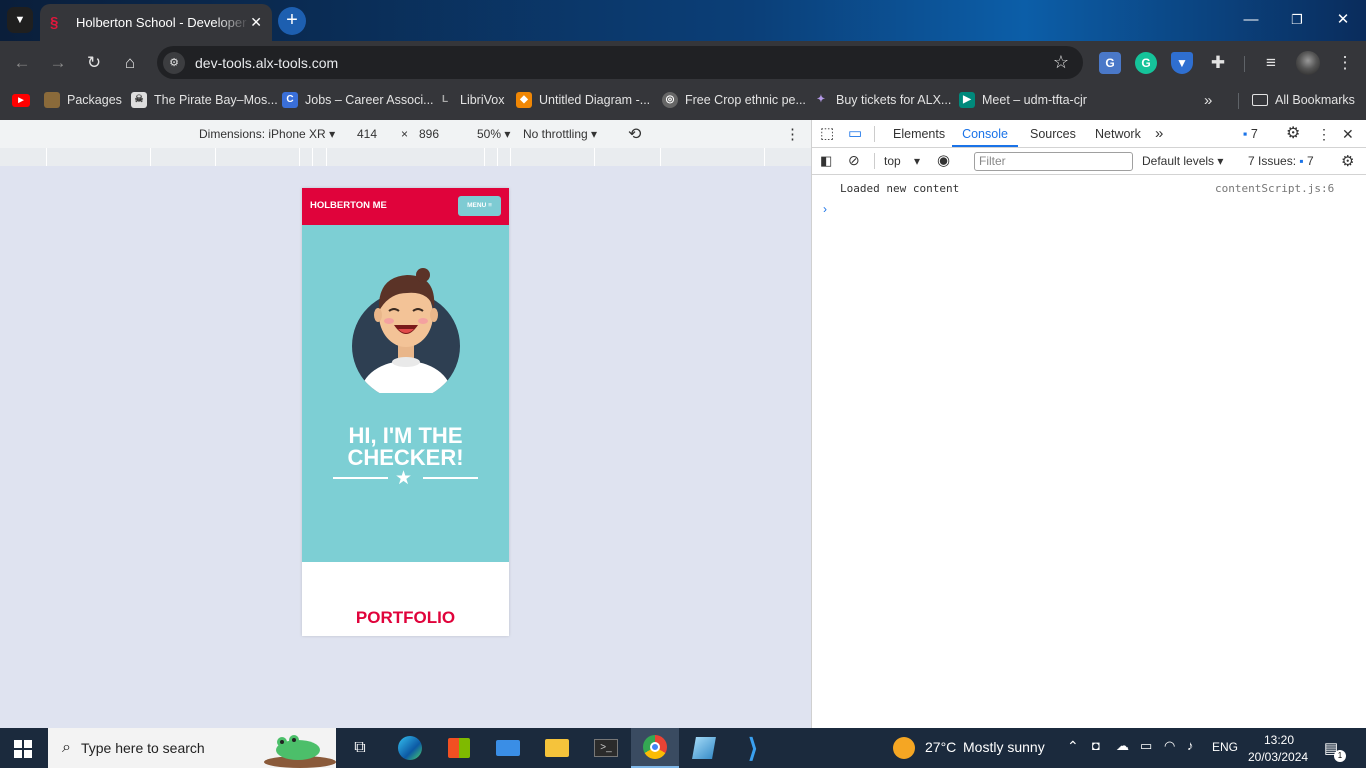  What do you see at coordinates (1345, 63) in the screenshot?
I see `chrome-menu-icon: ⋮` at bounding box center [1345, 63].